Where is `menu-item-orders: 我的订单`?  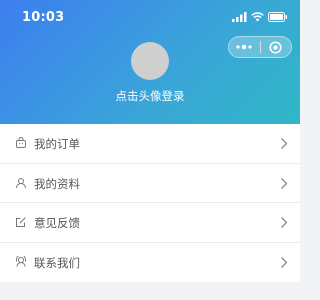
menu-item-orders: 我的订单 is located at coordinates (150, 144).